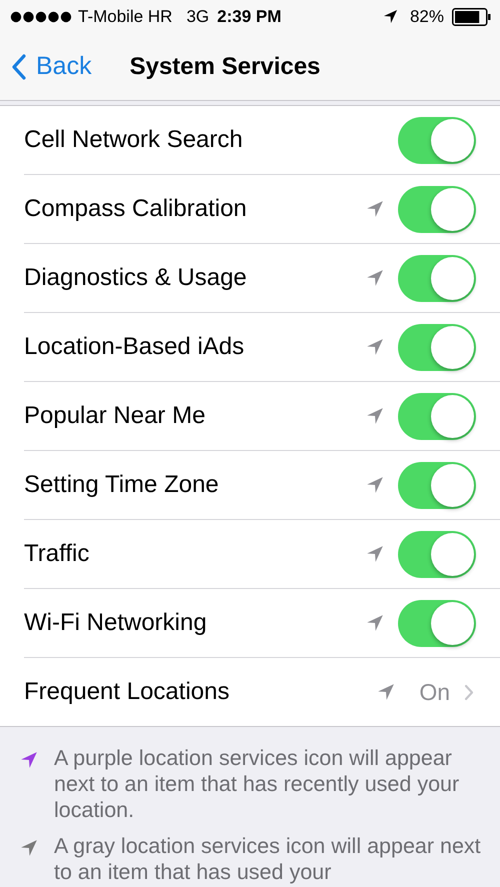 The image size is (500, 887). I want to click on footer-note: A gray location services icon will appear next to an item that has used your, so click(268, 859).